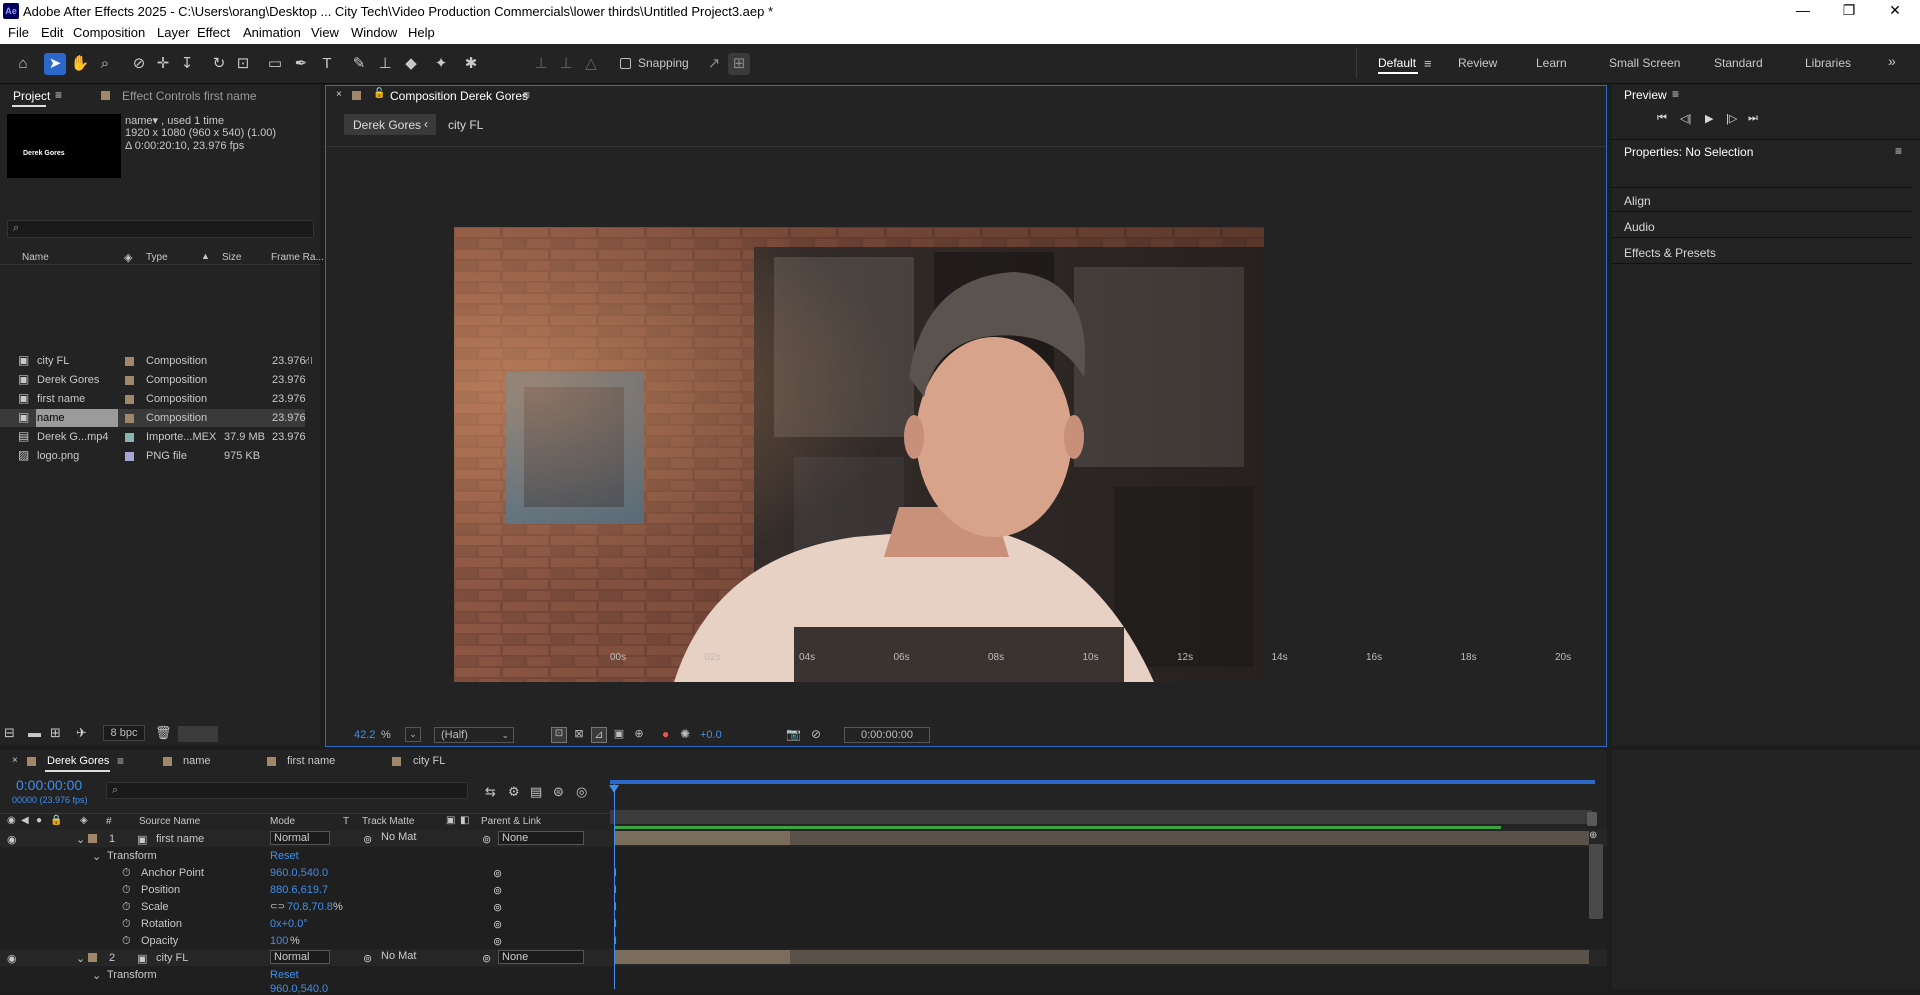 Image resolution: width=1920 pixels, height=995 pixels. I want to click on project-search-input: ⌕, so click(160, 229).